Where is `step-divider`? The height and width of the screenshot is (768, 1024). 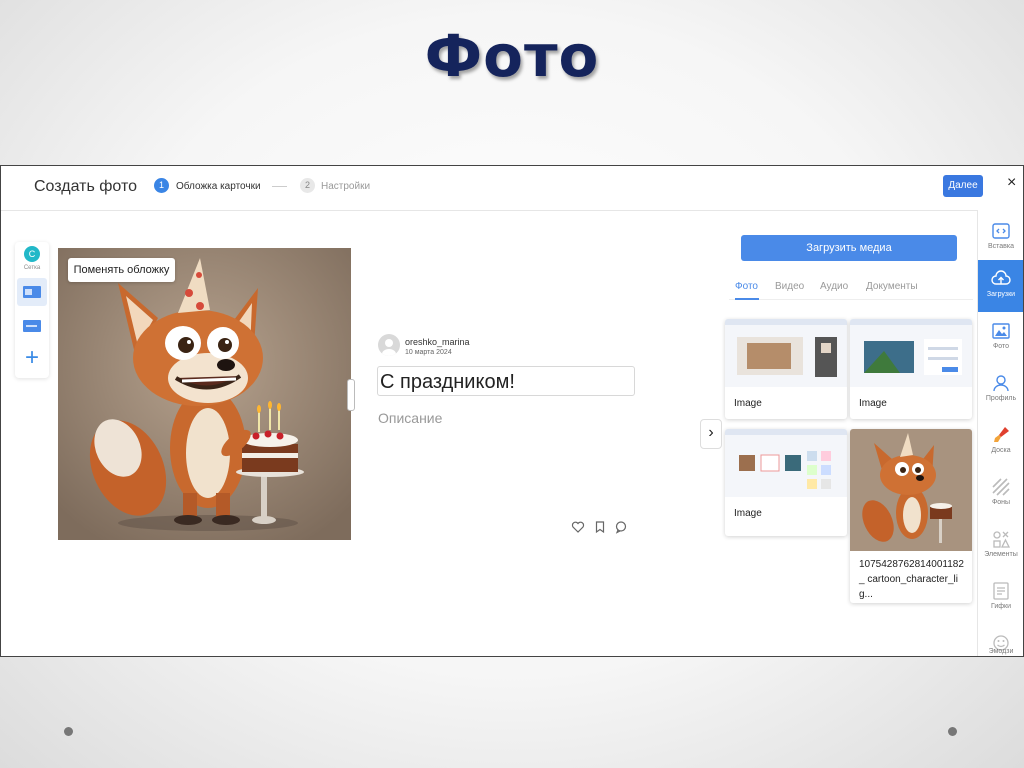
step-divider is located at coordinates (279, 186).